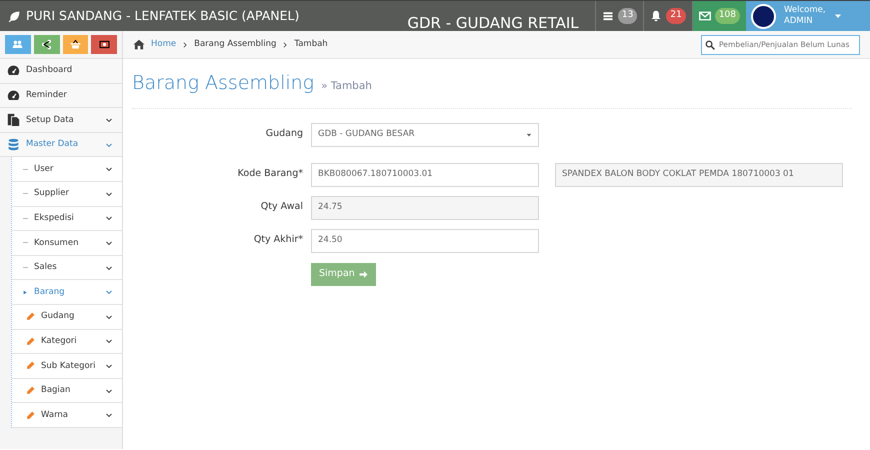 This screenshot has width=870, height=450. Describe the element at coordinates (18, 44) in the screenshot. I see `users-icon` at that location.